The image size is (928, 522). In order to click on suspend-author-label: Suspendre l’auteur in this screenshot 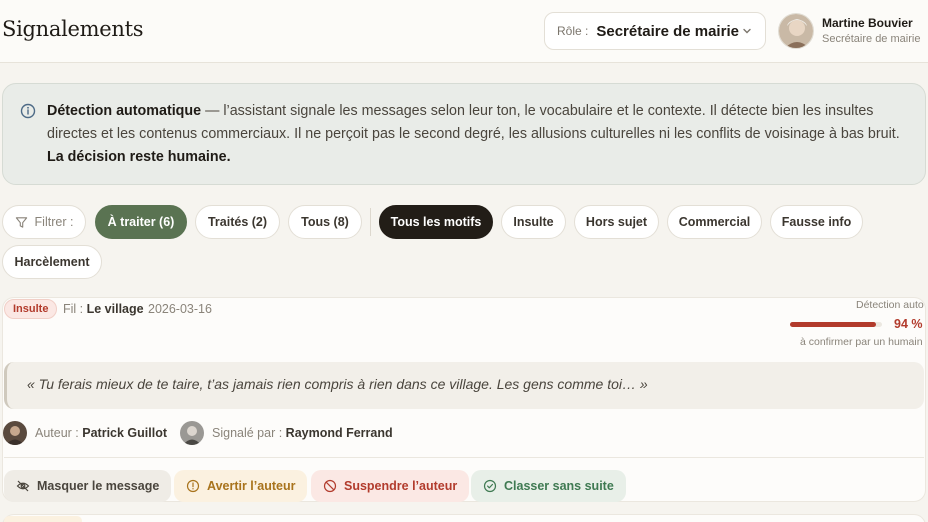, I will do `click(401, 486)`.